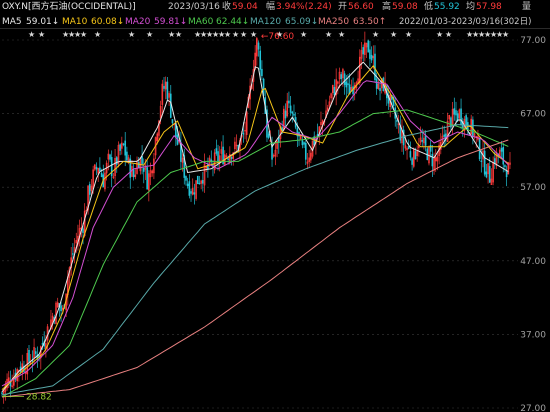  Describe the element at coordinates (533, 115) in the screenshot. I see `y-tick-label: 67.00` at that location.